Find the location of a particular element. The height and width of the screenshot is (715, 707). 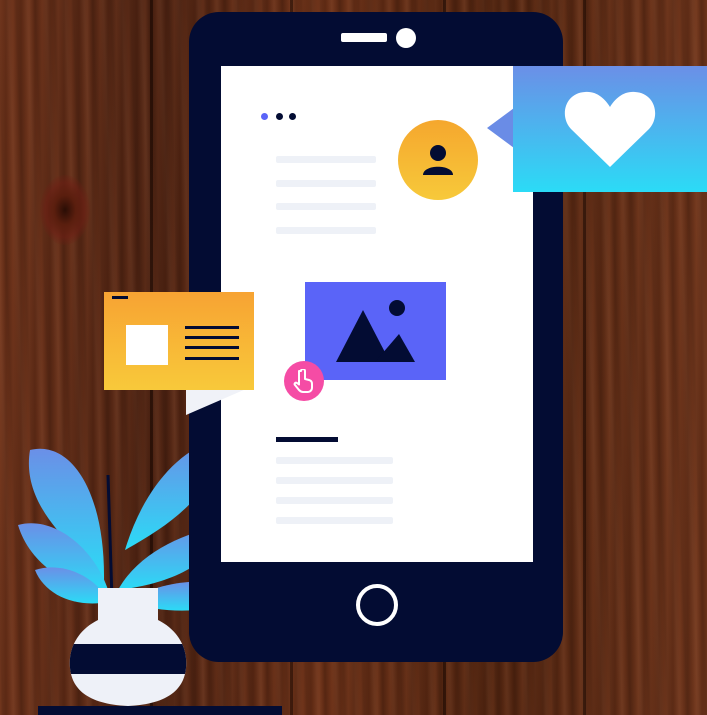

heading-placeholder is located at coordinates (307, 439).